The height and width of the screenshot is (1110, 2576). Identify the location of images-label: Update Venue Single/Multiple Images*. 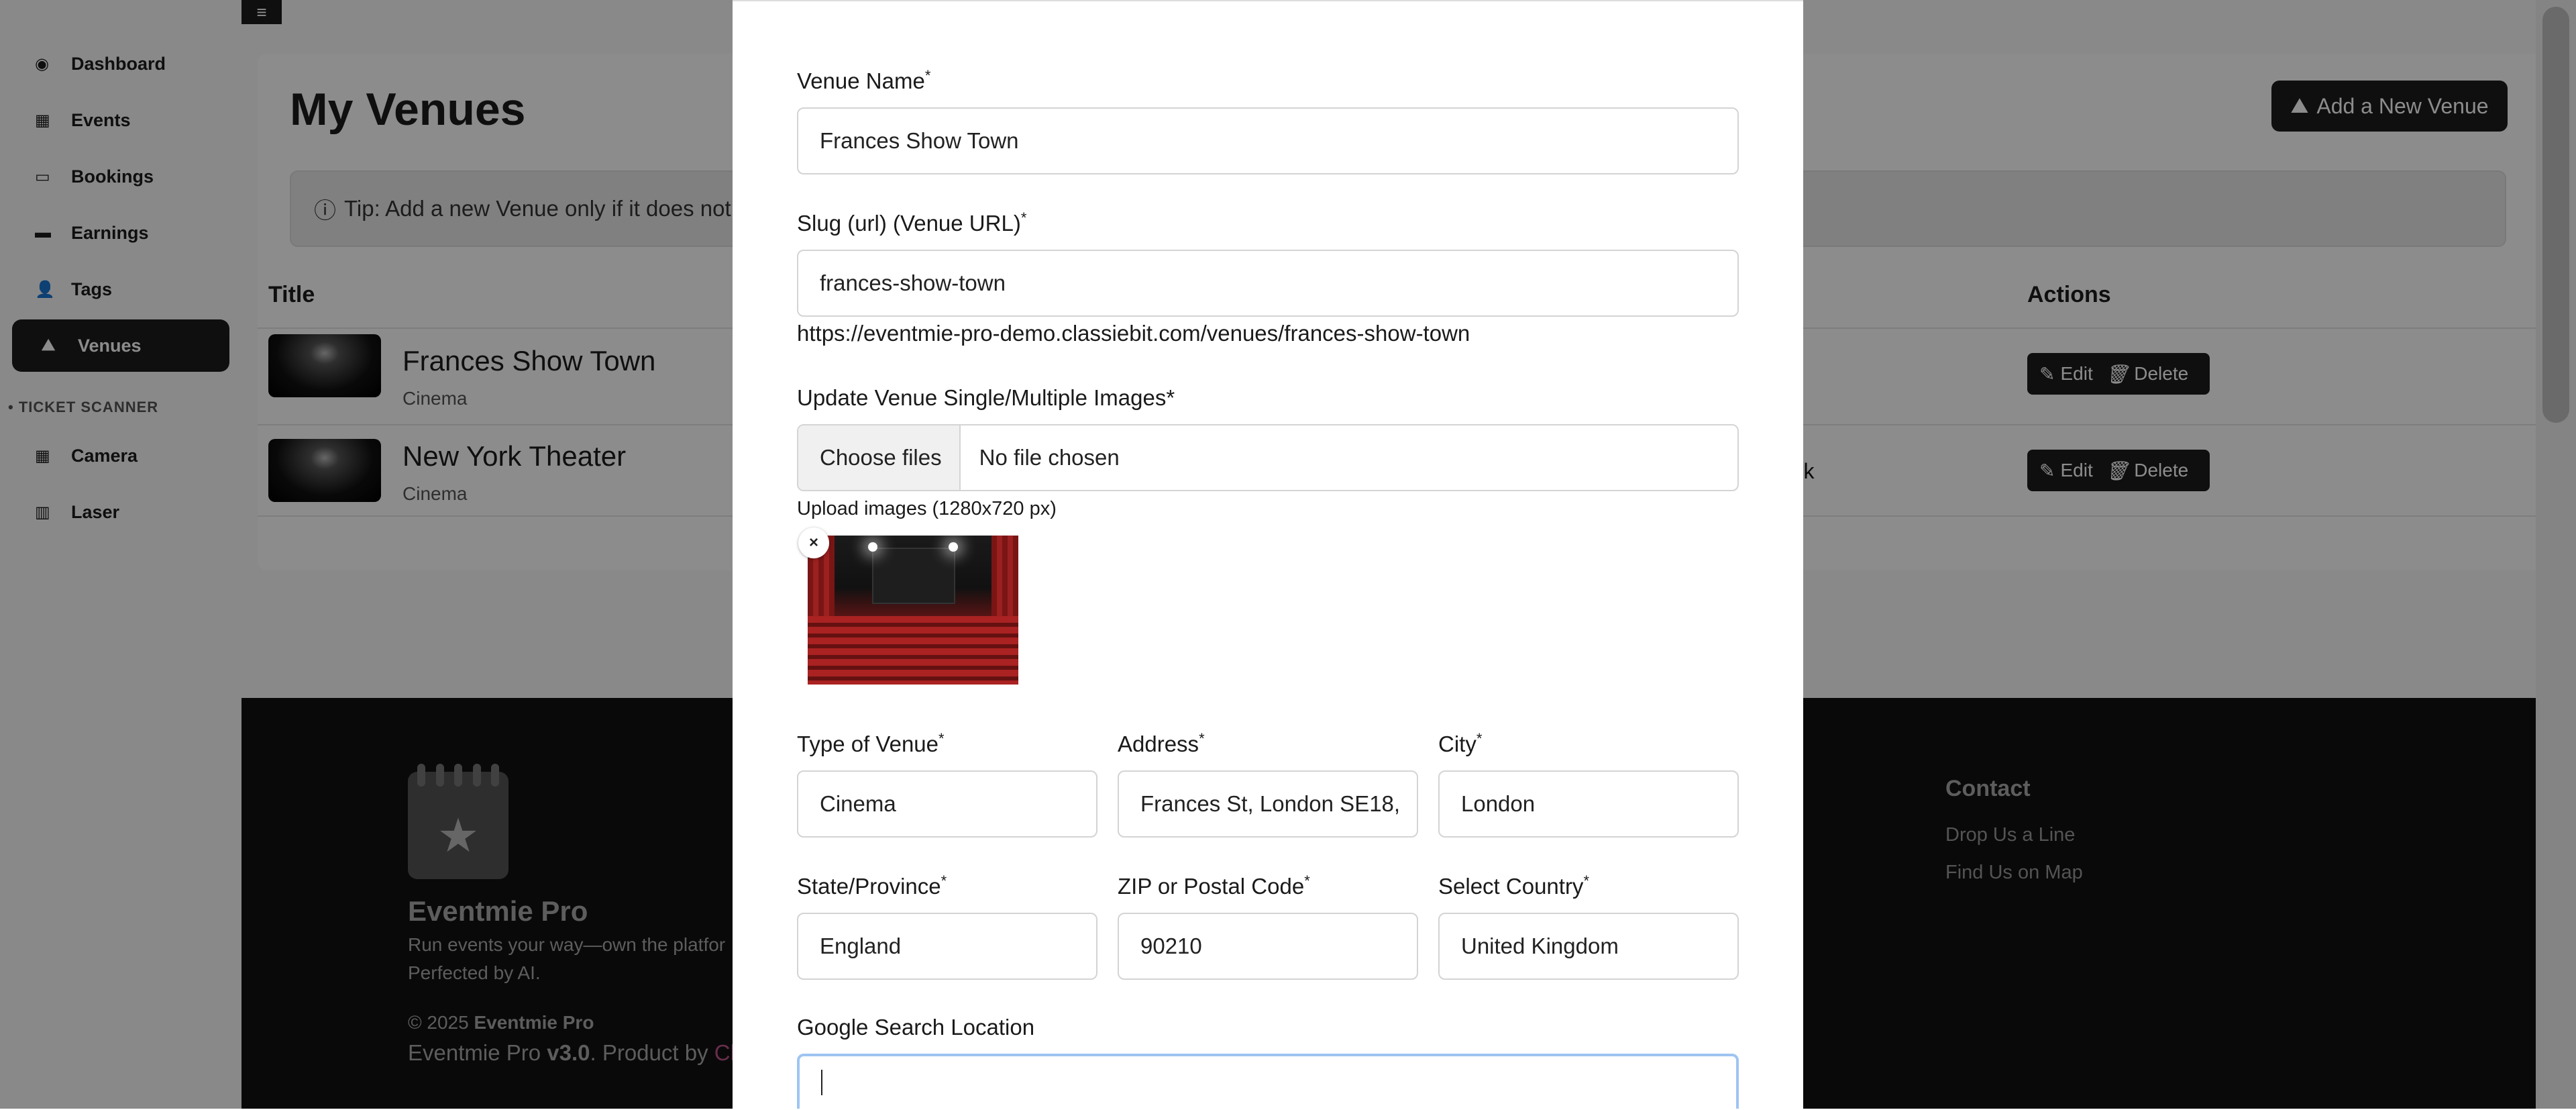
(986, 397).